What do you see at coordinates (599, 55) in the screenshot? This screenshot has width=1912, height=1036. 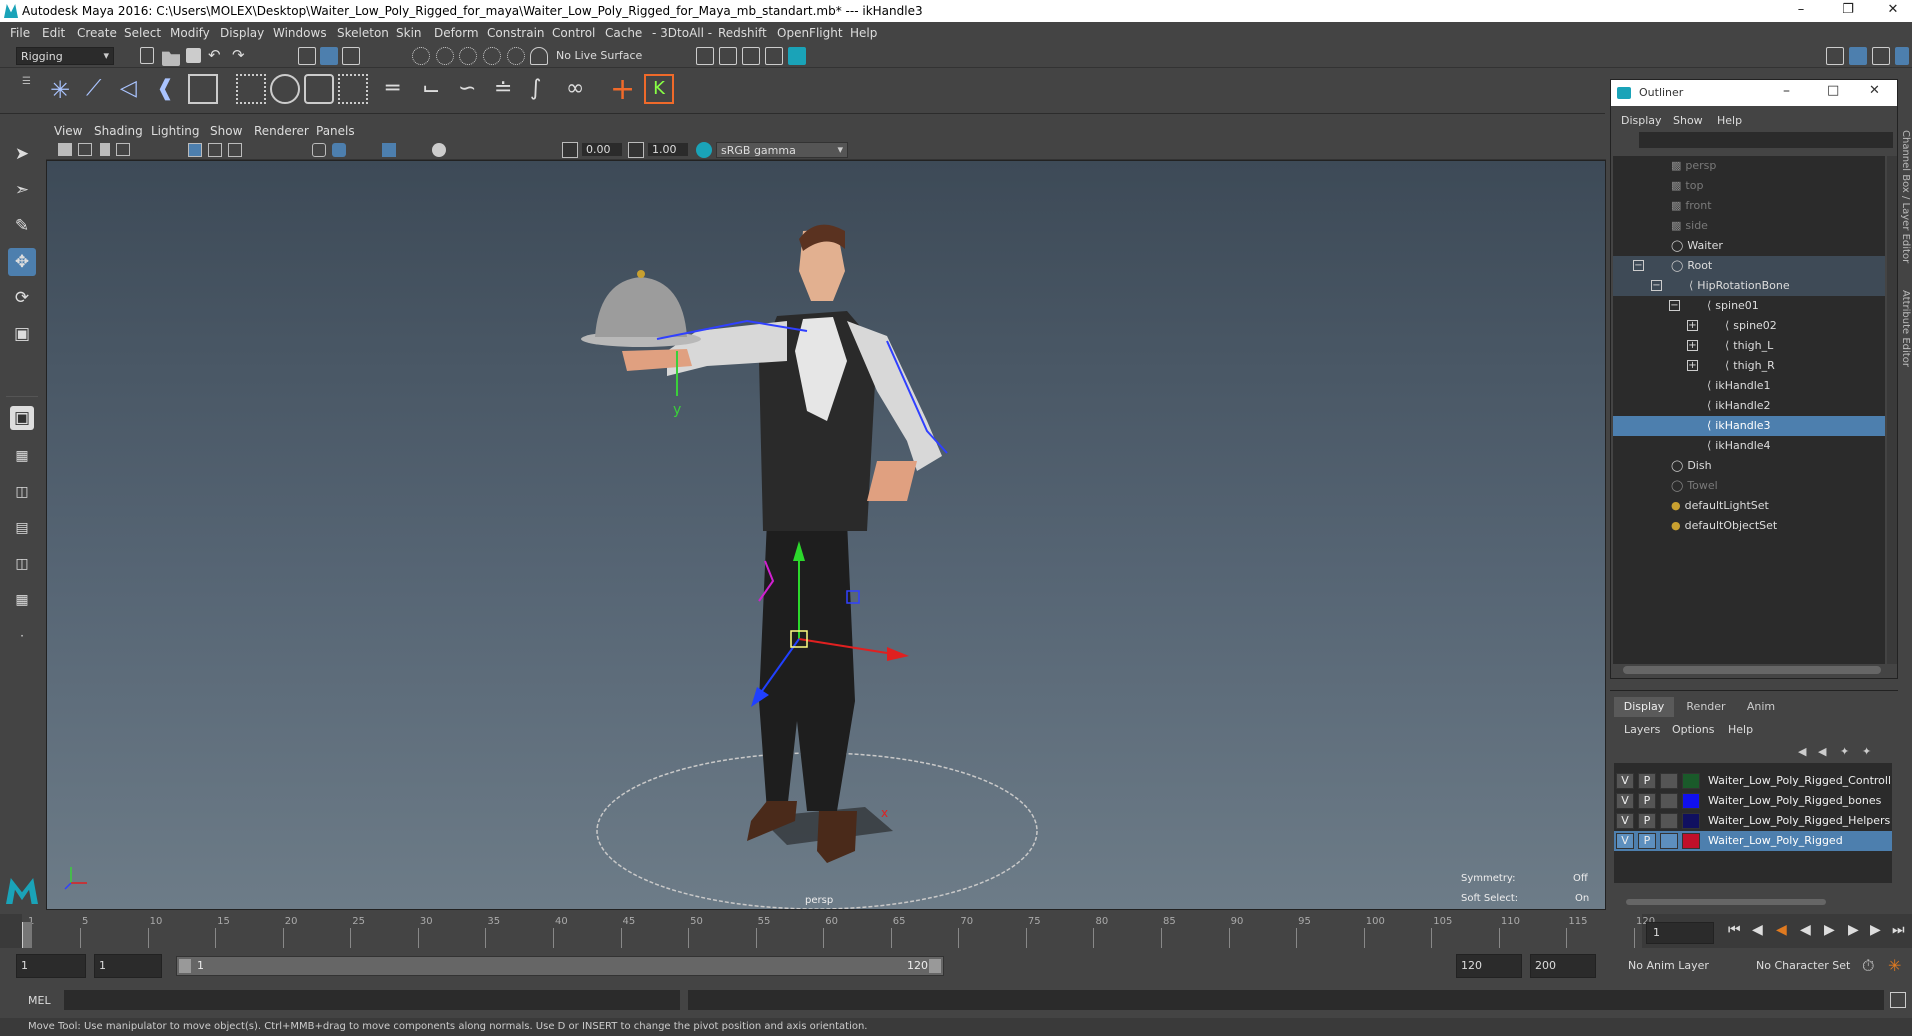 I see `live-surface-label: No Live Surface` at bounding box center [599, 55].